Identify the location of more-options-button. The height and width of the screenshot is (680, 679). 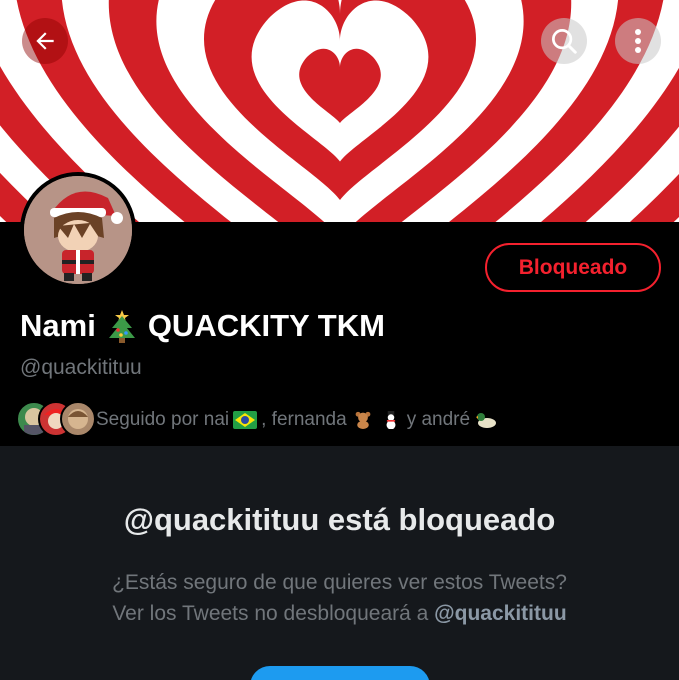
(638, 41).